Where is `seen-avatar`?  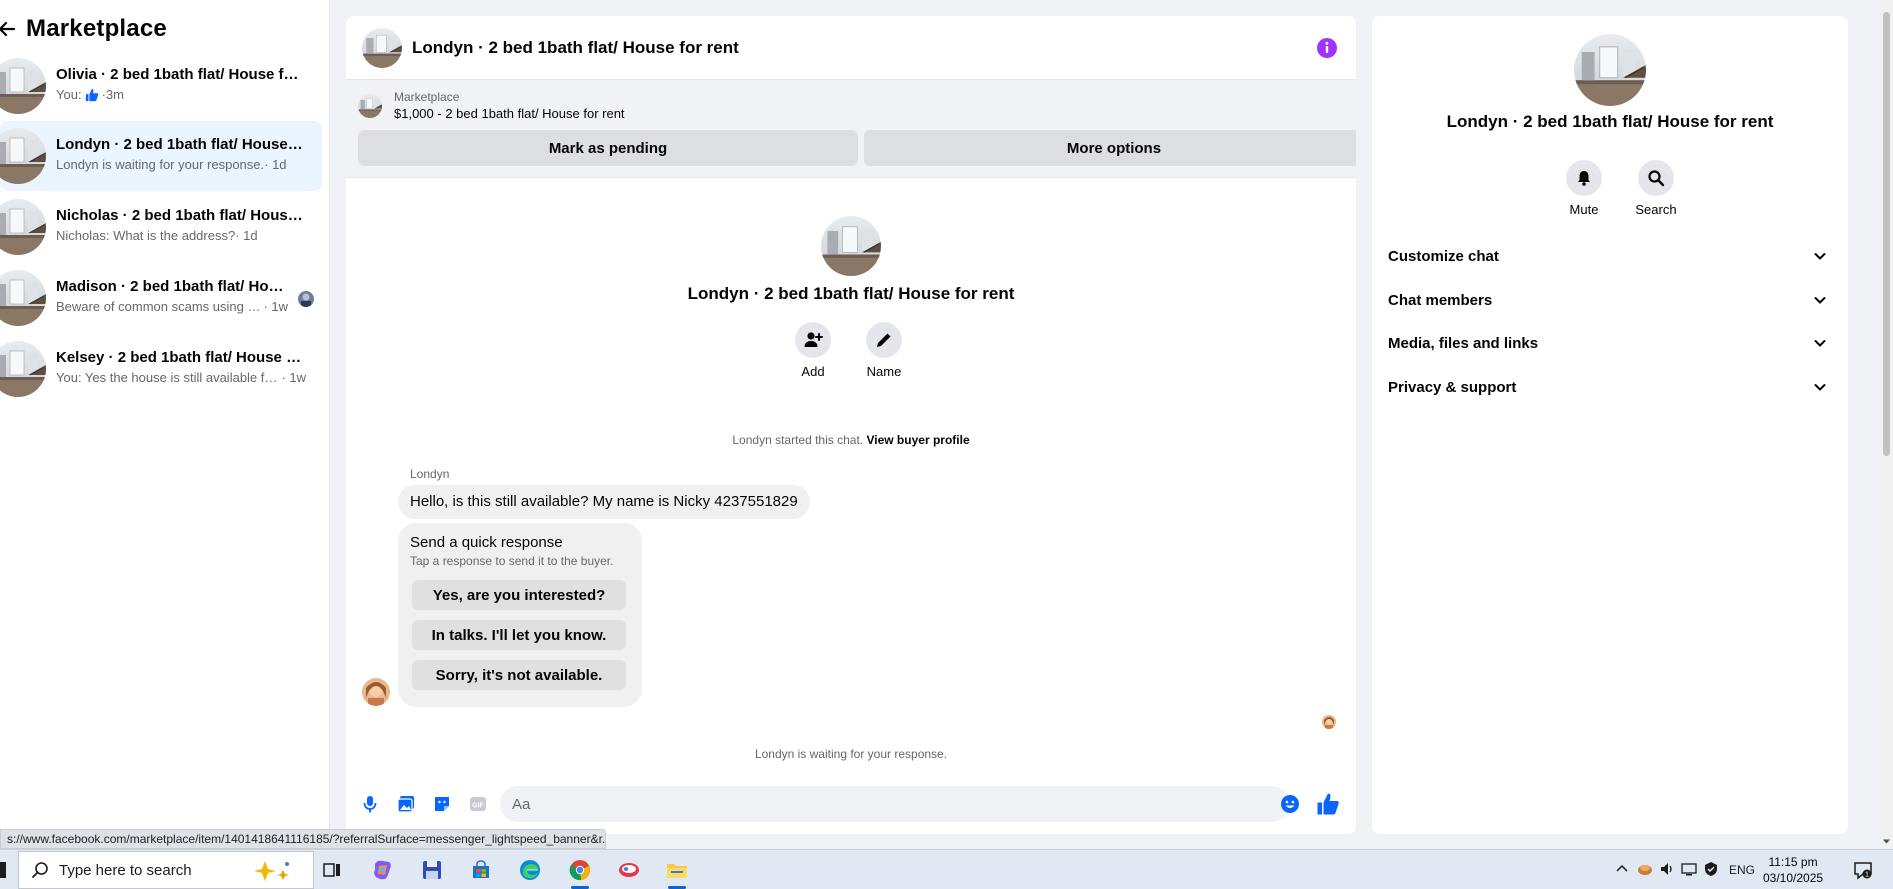 seen-avatar is located at coordinates (1329, 722).